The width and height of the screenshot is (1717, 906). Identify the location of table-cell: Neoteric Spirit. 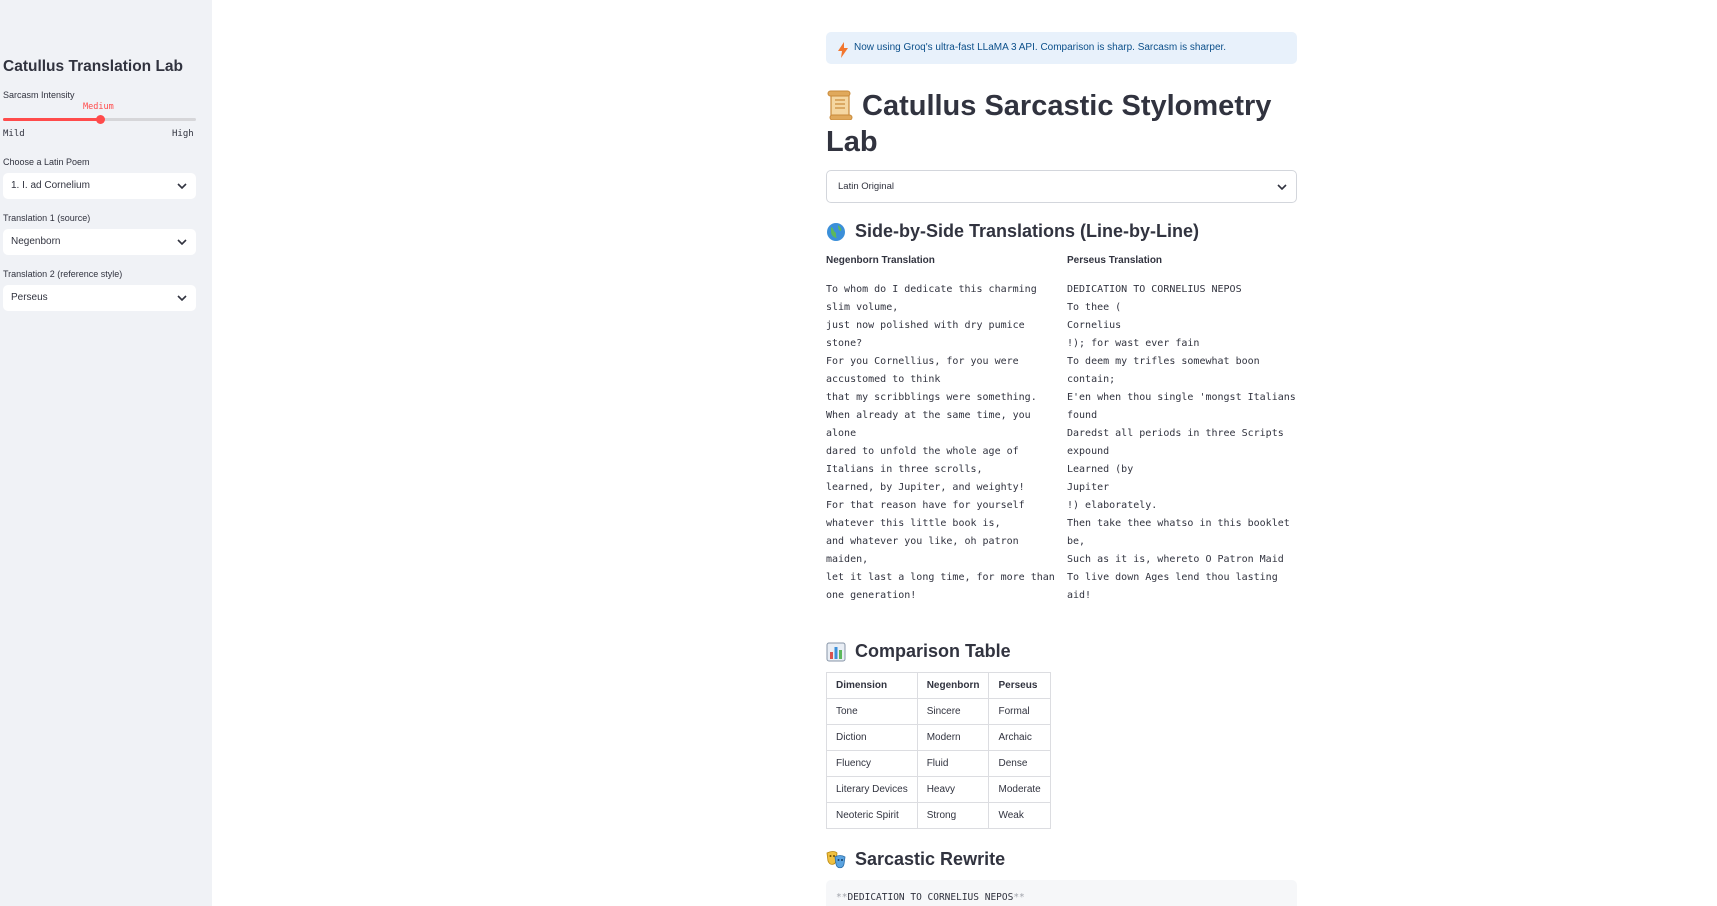
(872, 815).